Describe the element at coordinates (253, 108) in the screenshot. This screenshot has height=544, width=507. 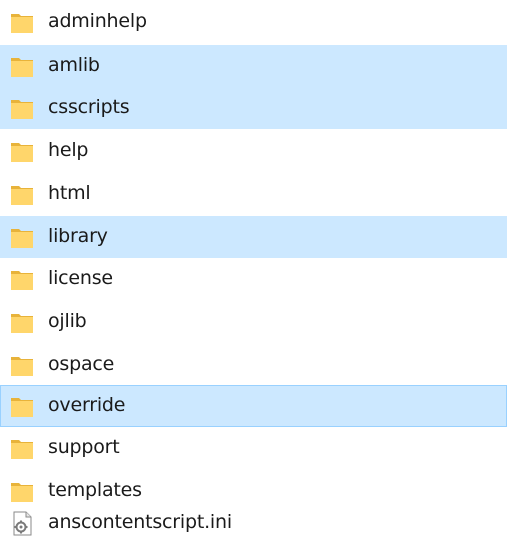
I see `list-item-csscripts: csscripts` at that location.